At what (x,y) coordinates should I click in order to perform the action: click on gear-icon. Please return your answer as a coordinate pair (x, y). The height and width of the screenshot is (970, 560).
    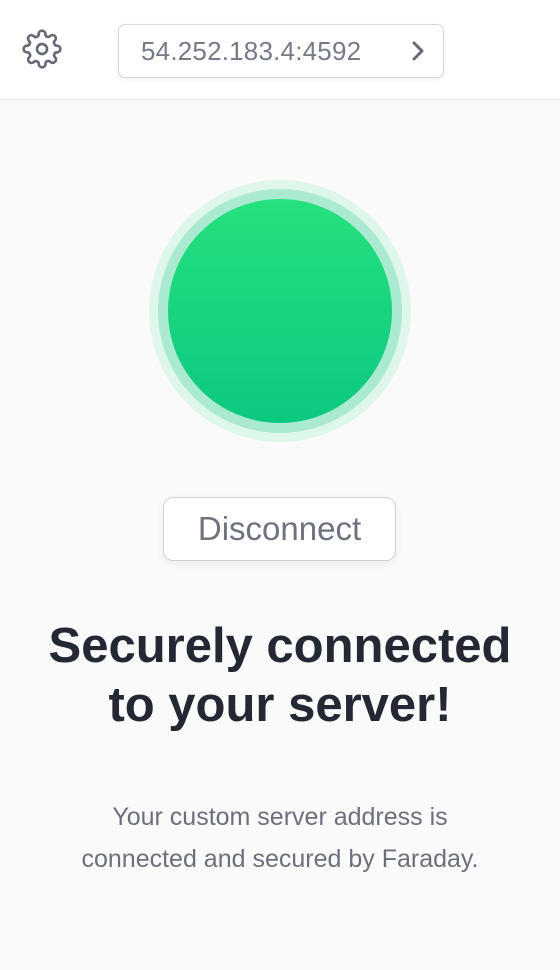
    Looking at the image, I should click on (42, 51).